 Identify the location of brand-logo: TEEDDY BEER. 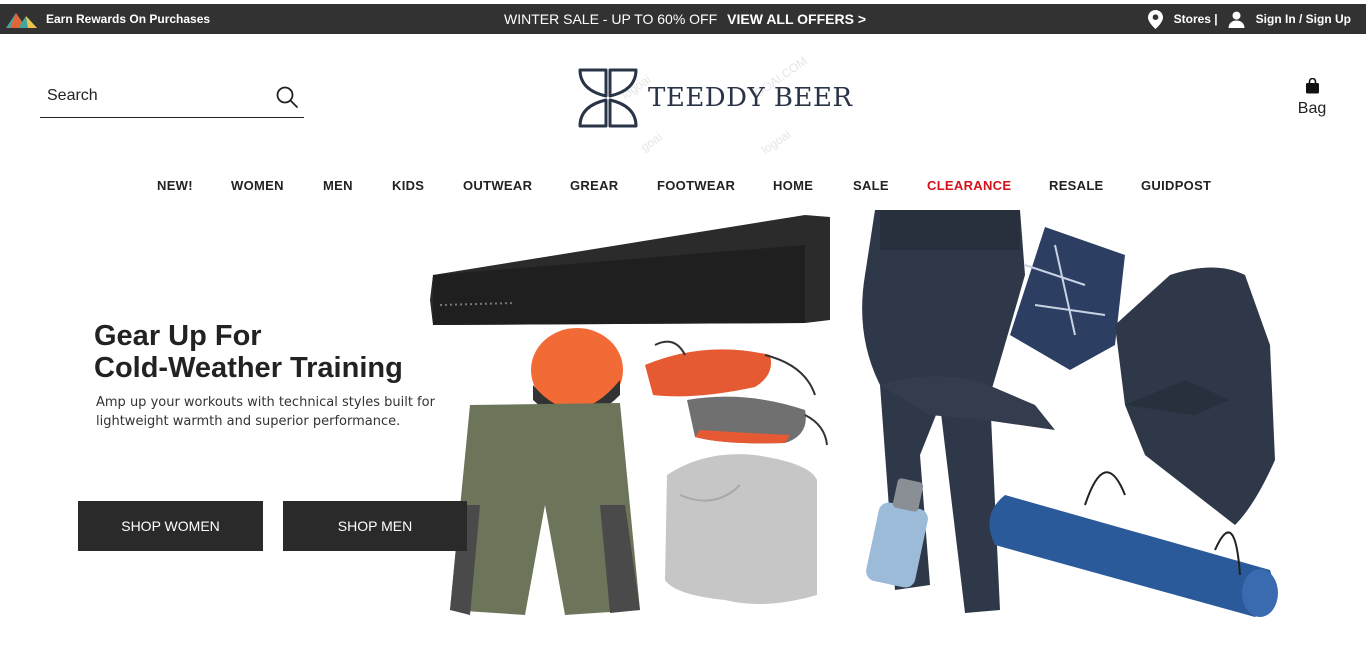
(714, 98).